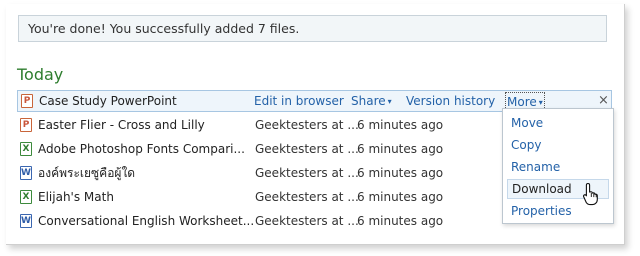 This screenshot has height=256, width=640. I want to click on section-heading-today: Today, so click(40, 74).